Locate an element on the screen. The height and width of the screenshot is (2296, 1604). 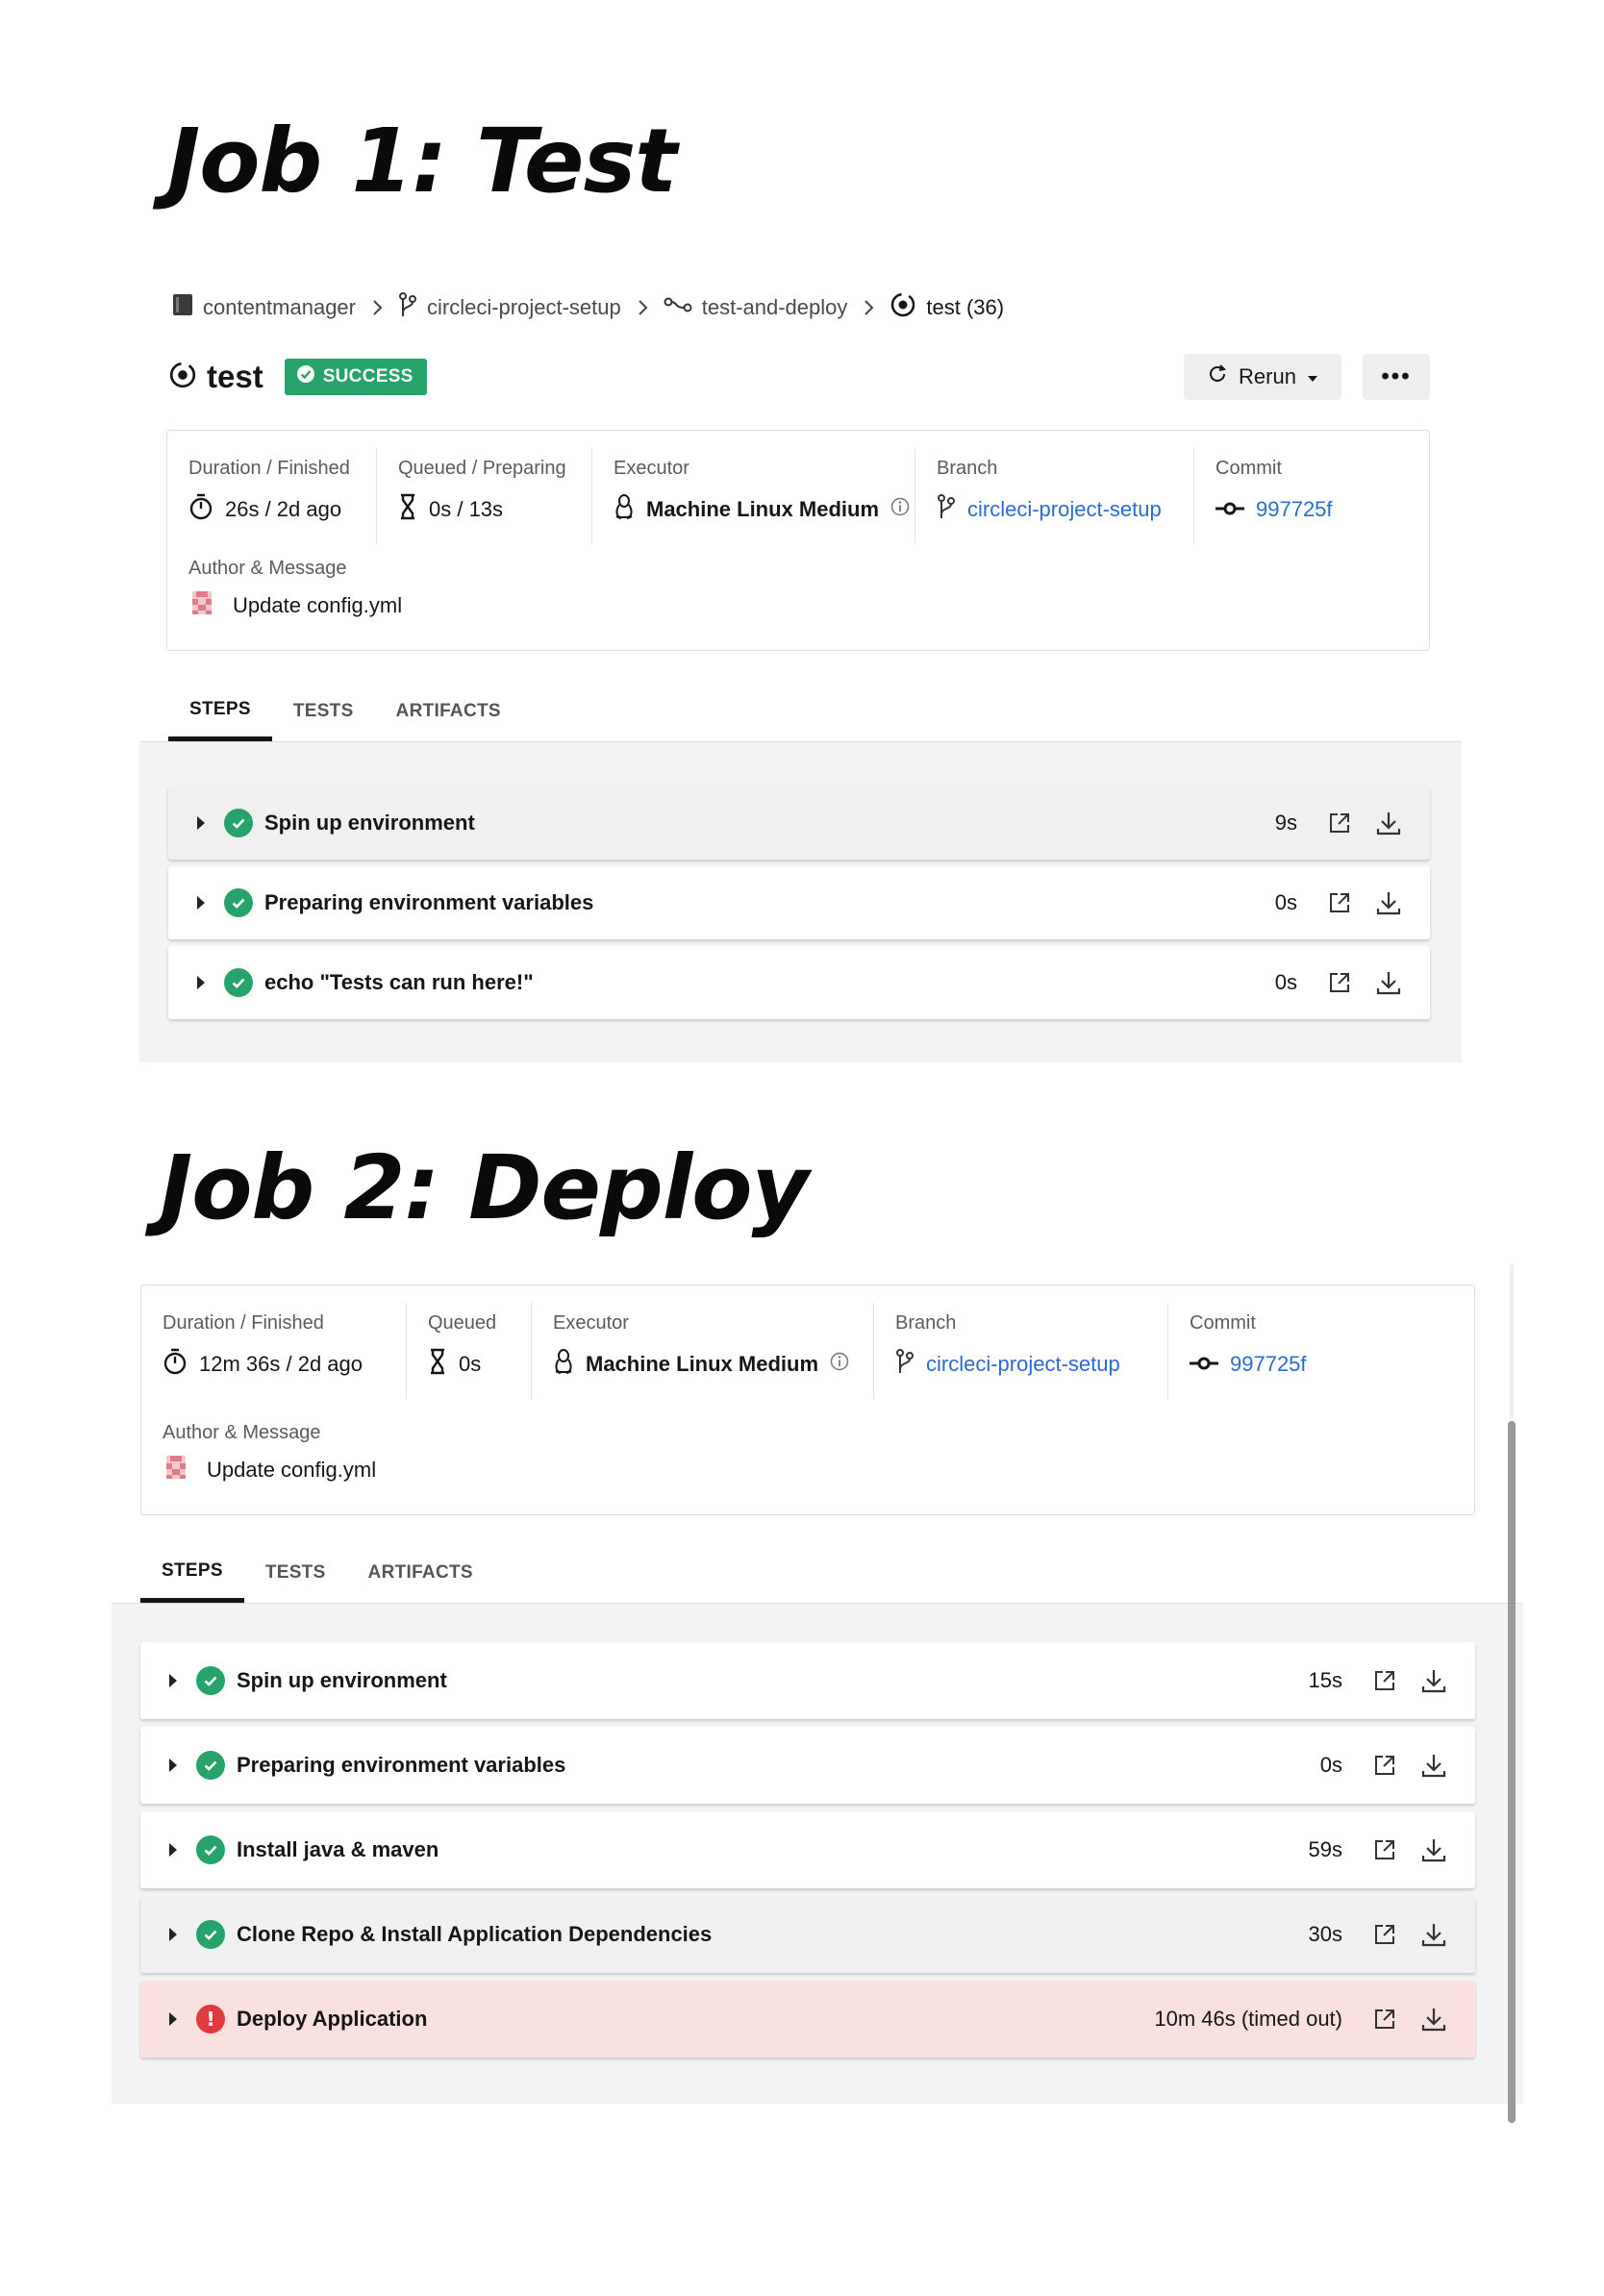
breadcrumb-project: circleci-project-setup is located at coordinates (509, 307).